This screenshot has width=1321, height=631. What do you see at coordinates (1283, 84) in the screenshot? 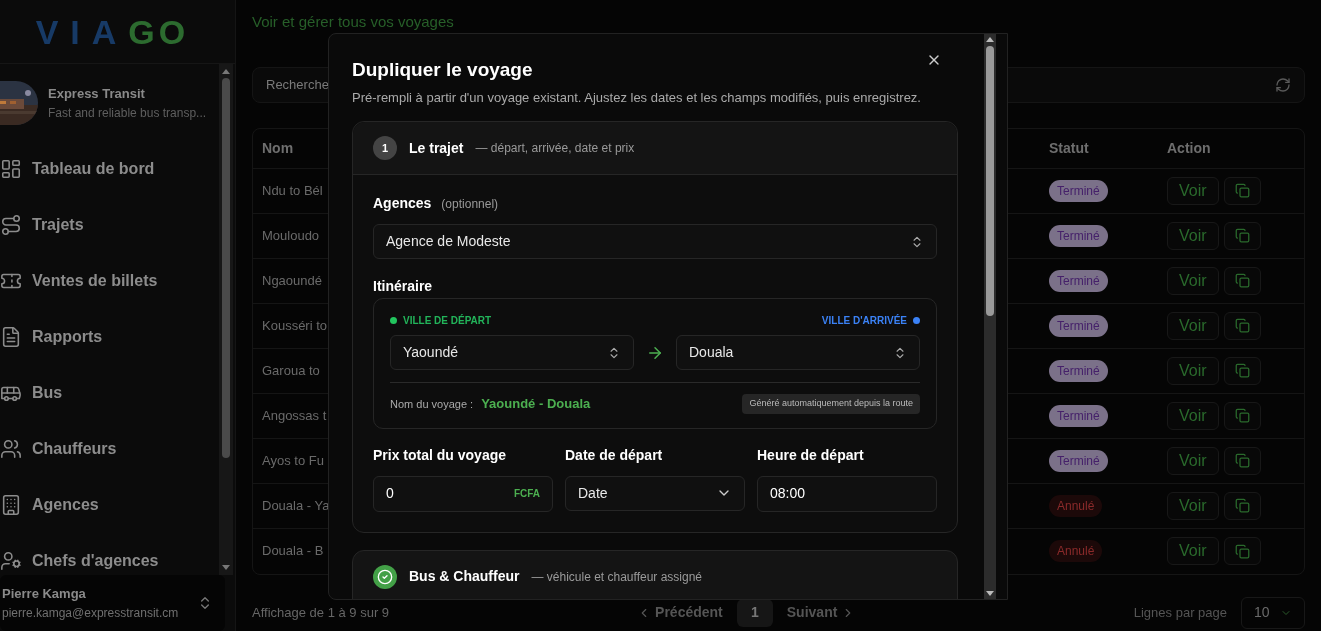
I see `refresh-icon` at bounding box center [1283, 84].